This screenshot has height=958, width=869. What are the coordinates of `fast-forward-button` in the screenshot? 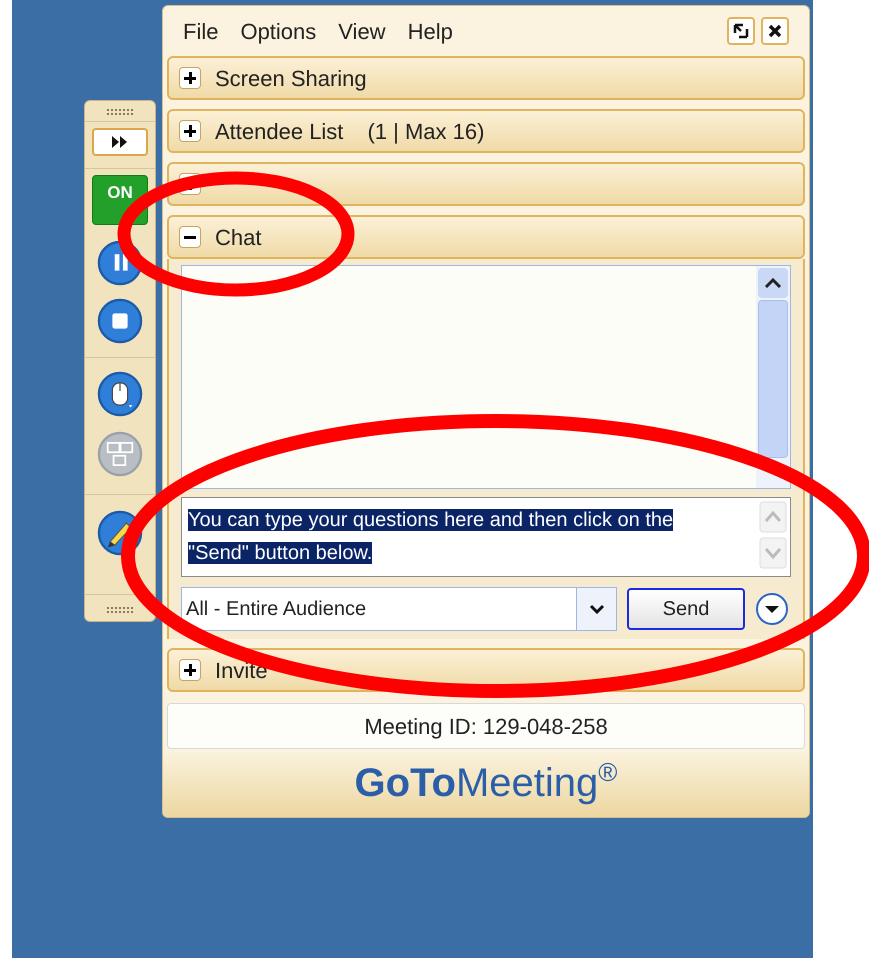 It's located at (120, 142).